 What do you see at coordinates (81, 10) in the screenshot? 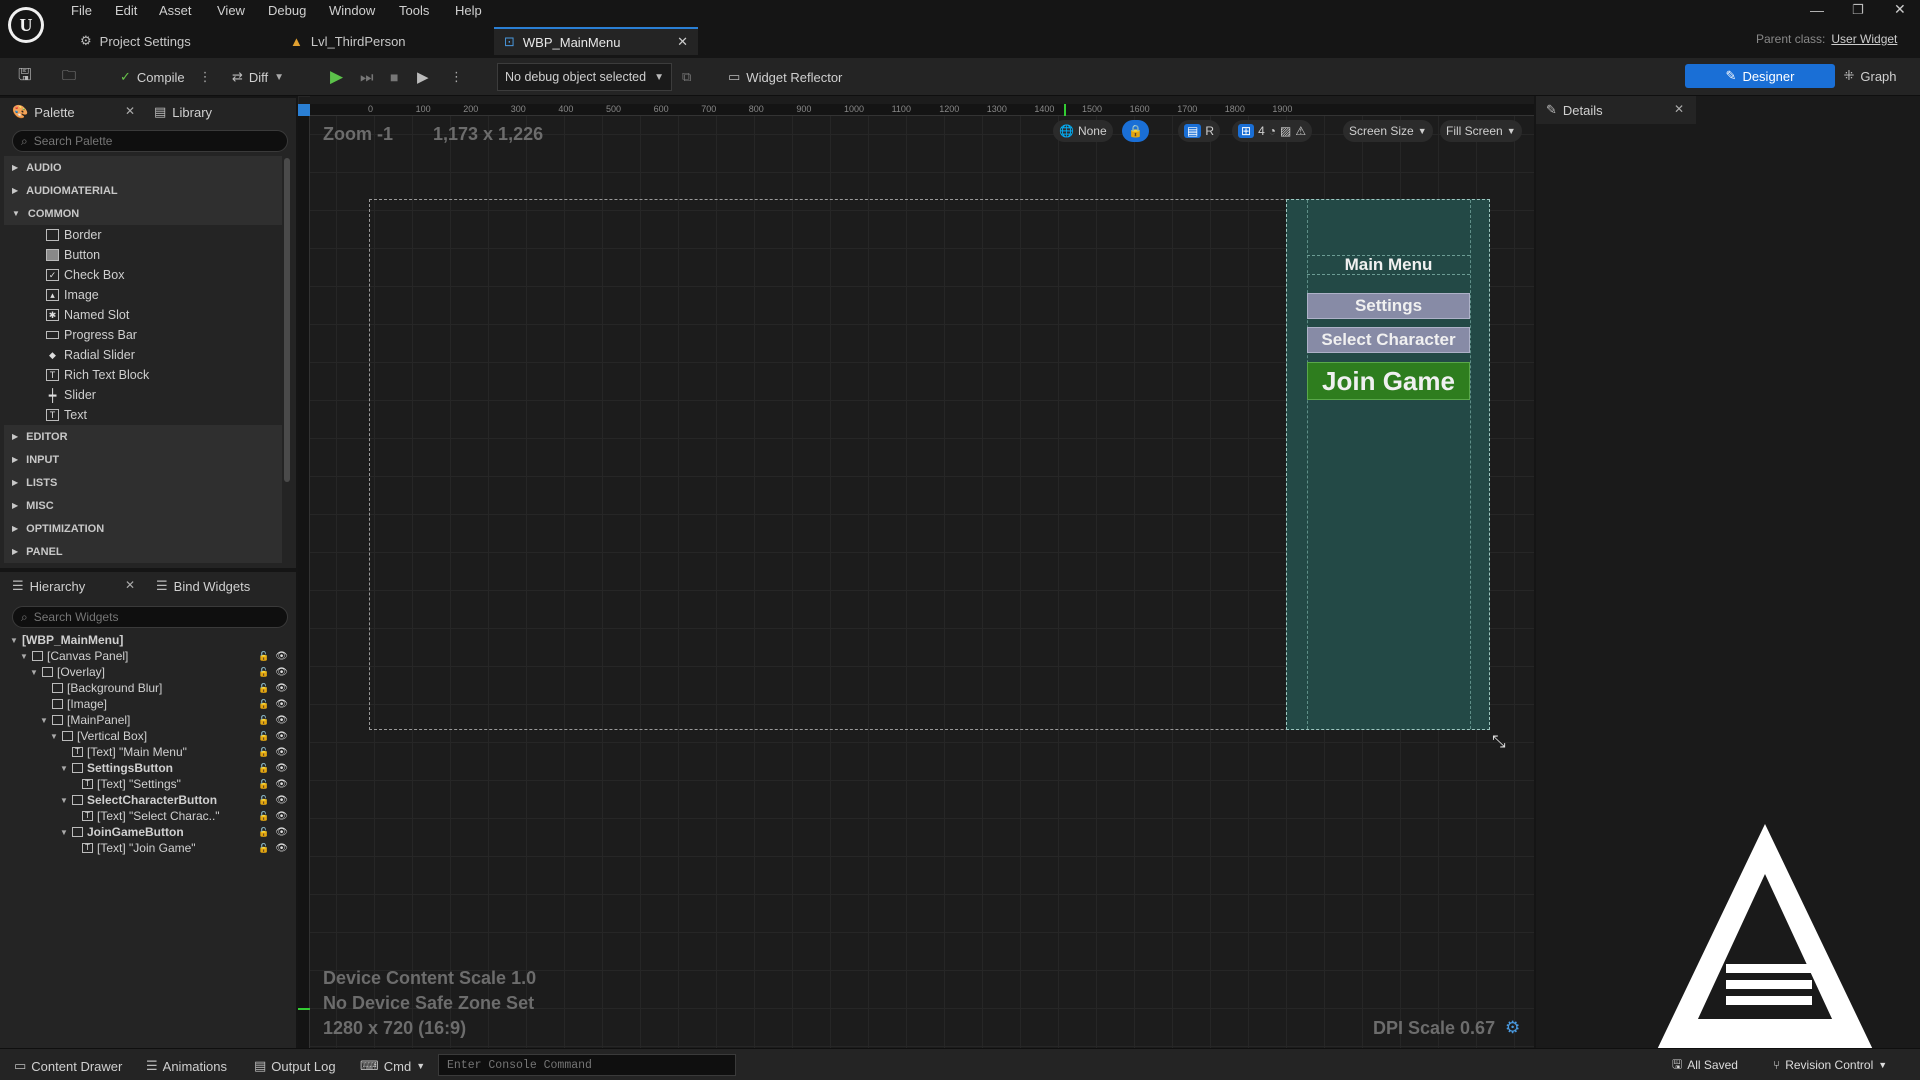
I see `menu-file: File` at bounding box center [81, 10].